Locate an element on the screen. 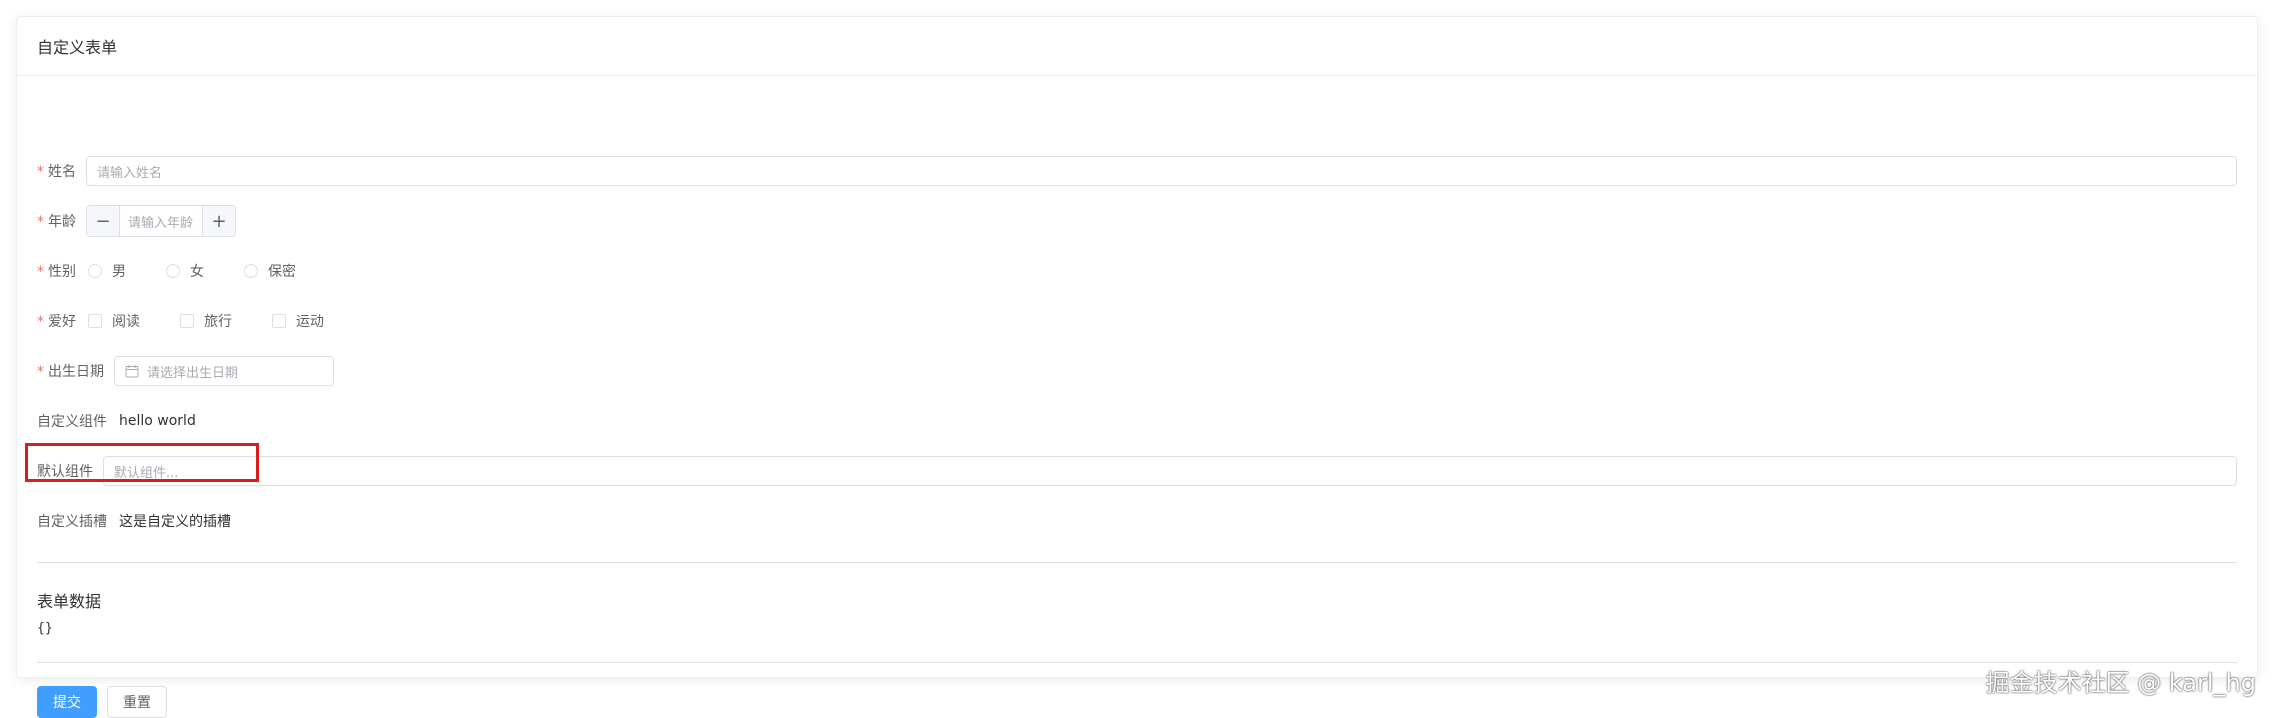 The image size is (2274, 718). form-item-custom-slot: 自定义插槽 这是自定义的插槽 is located at coordinates (1137, 521).